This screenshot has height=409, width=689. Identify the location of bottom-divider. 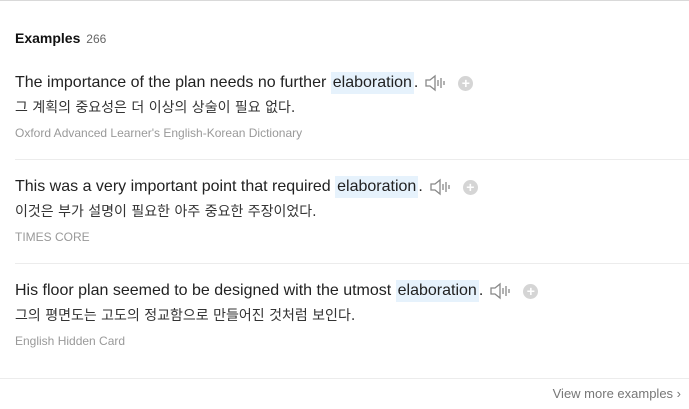
(344, 378).